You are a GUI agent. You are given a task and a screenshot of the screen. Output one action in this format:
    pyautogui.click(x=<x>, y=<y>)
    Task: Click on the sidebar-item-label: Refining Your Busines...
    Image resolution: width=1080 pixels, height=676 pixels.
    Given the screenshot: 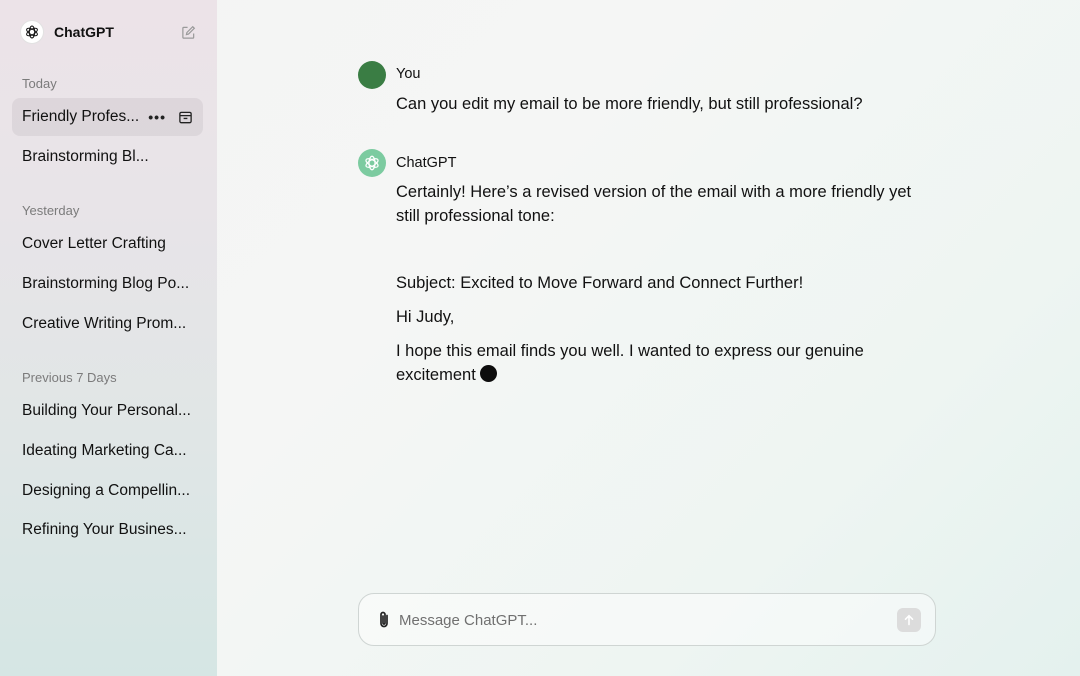 What is the action you would take?
    pyautogui.click(x=104, y=529)
    